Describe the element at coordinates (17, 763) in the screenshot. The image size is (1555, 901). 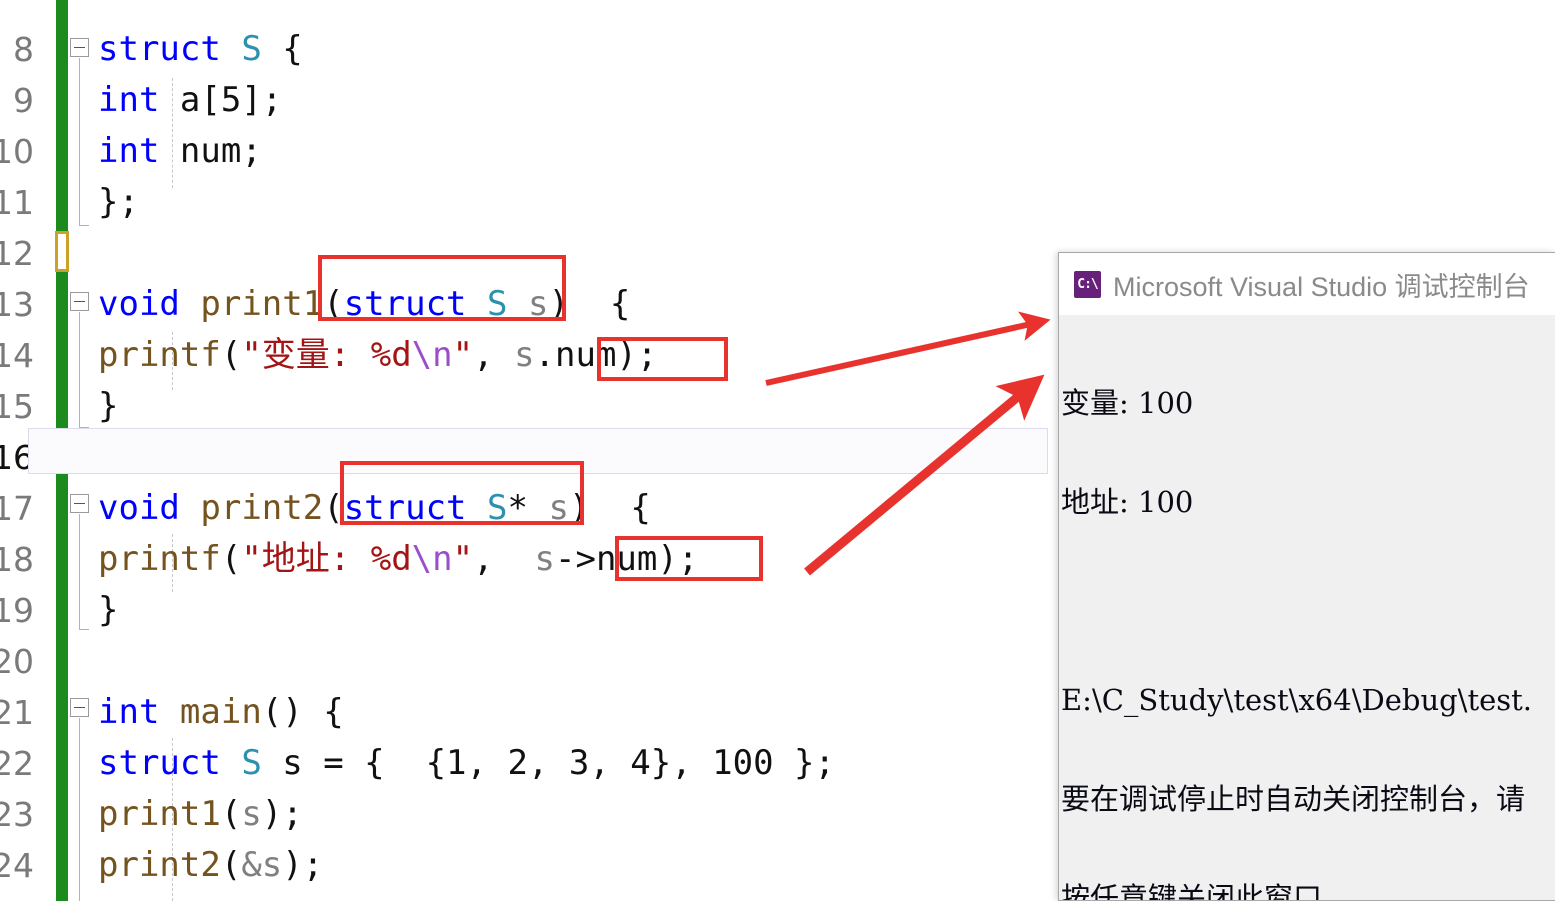
I see `line-number: 22` at that location.